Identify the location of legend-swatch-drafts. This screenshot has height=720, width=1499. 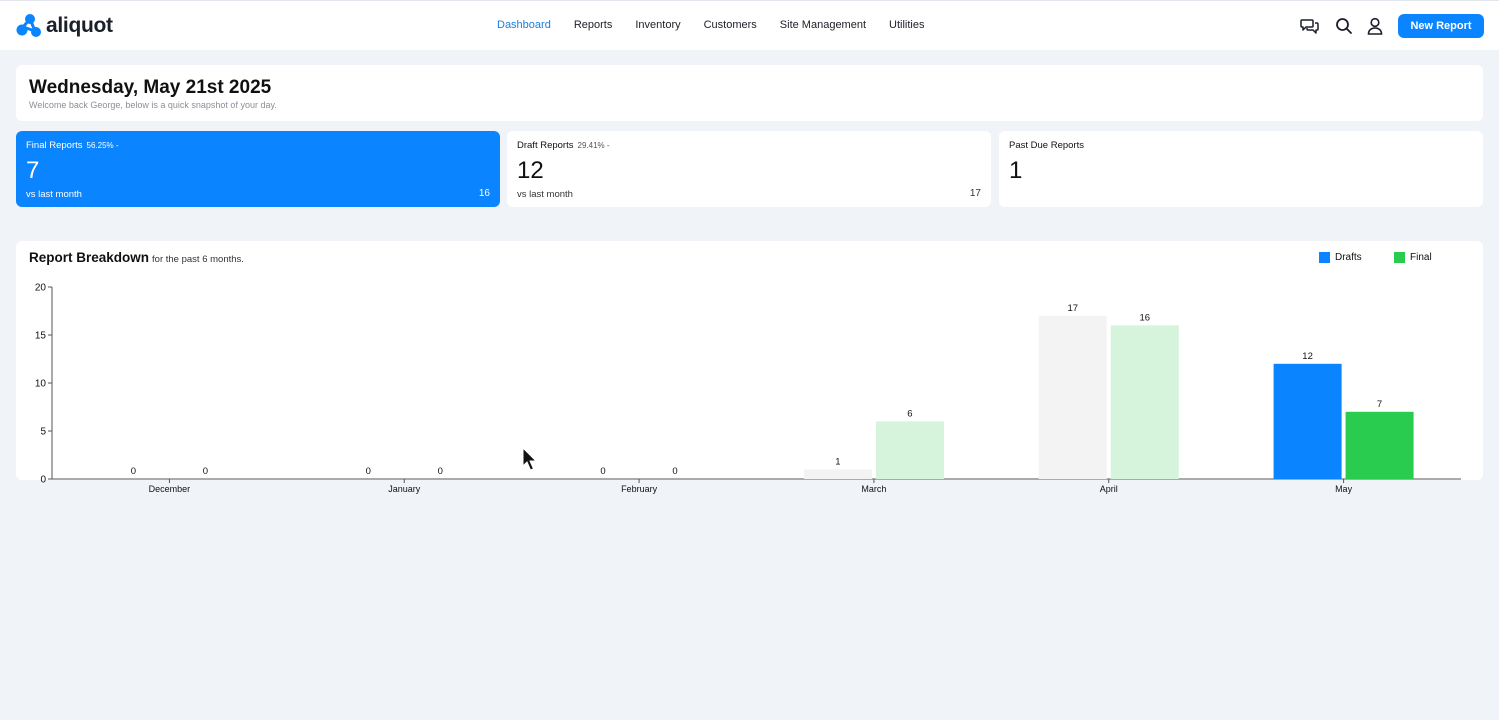
(1324, 257).